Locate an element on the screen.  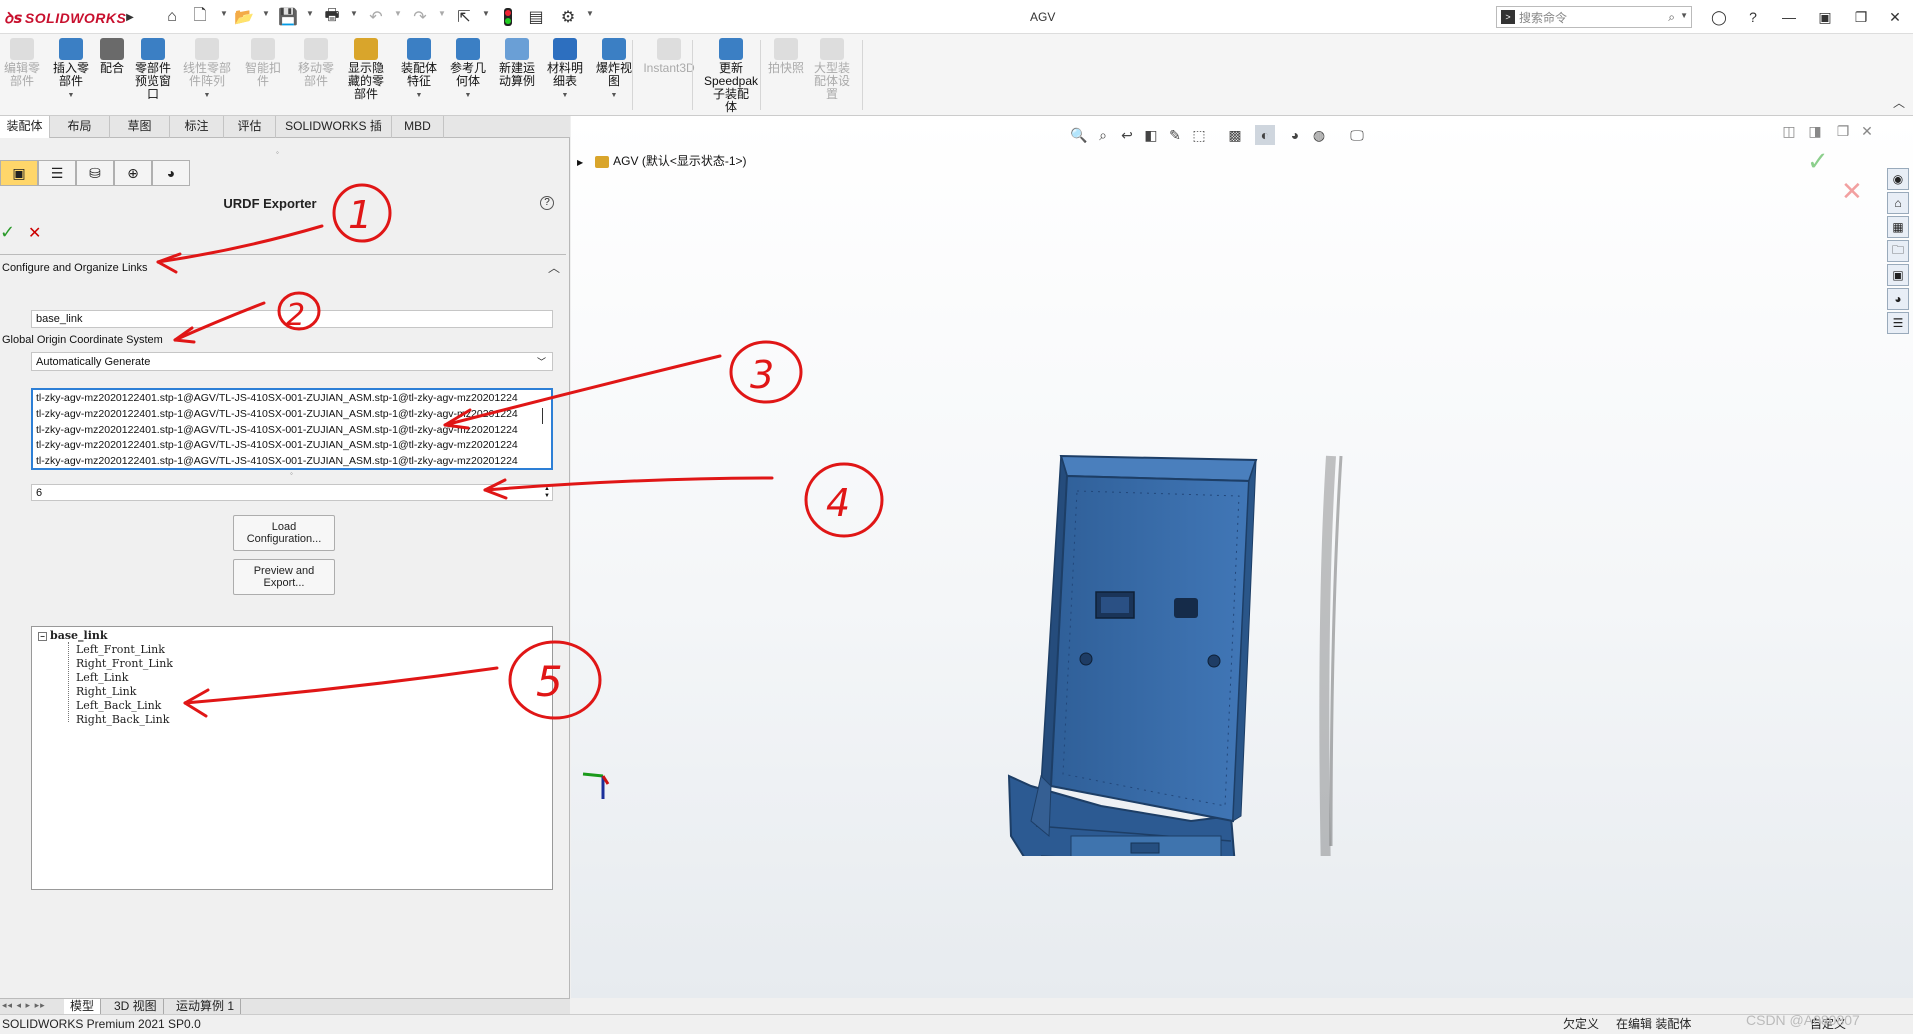
collapse-box-icon: − is located at coordinates (42, 636).